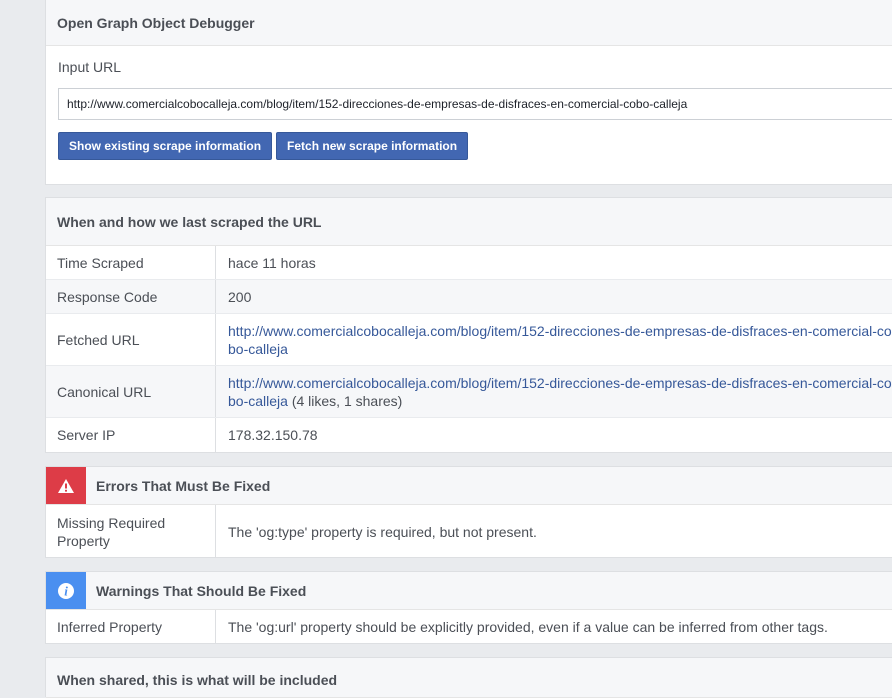 Image resolution: width=892 pixels, height=698 pixels. I want to click on errors-header: Errors That Must Be Fixed, so click(469, 486).